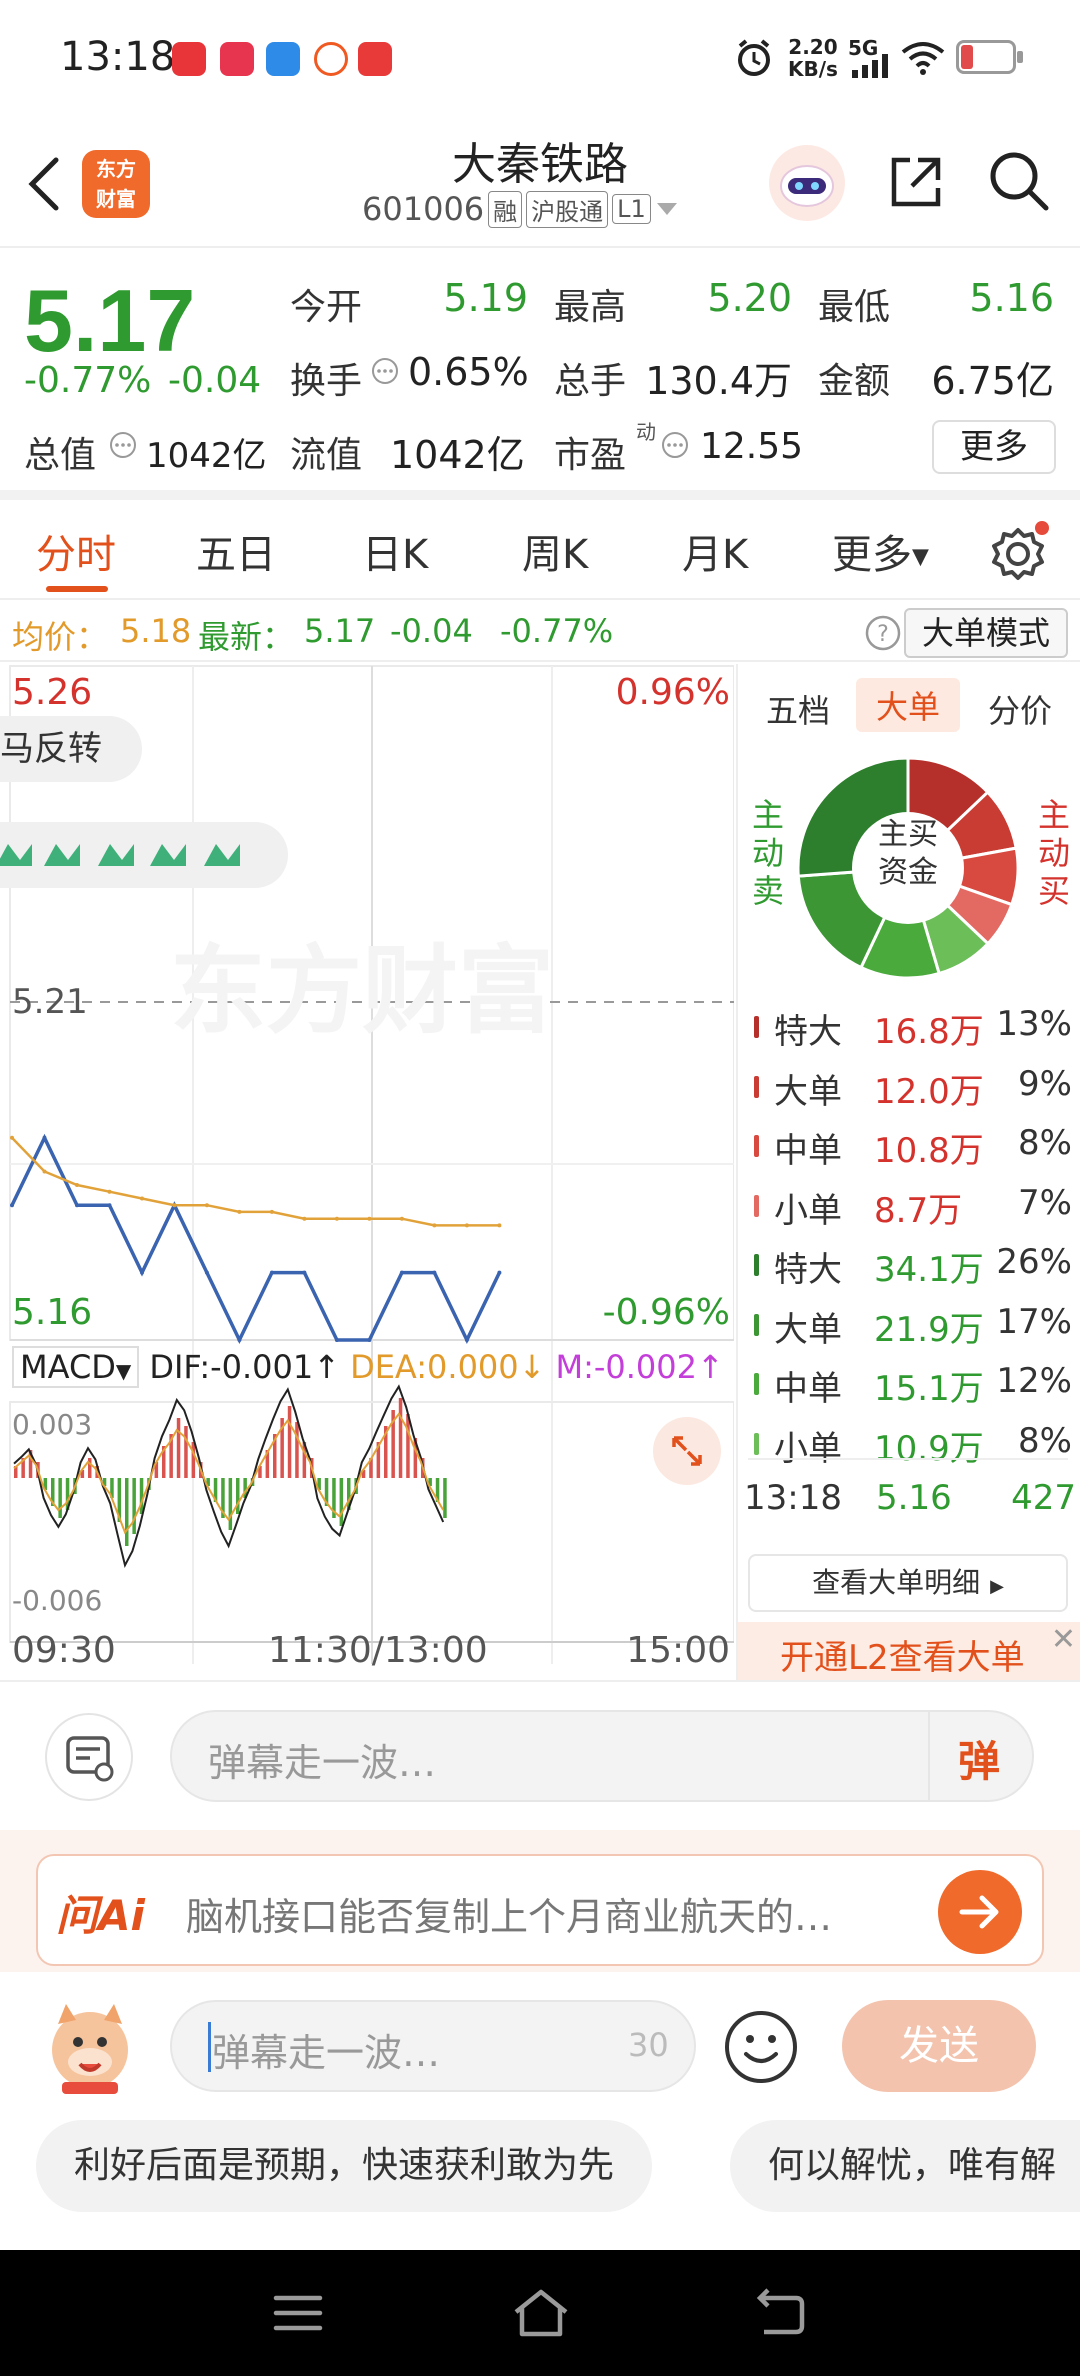  What do you see at coordinates (76, 1367) in the screenshot?
I see `macd-selector: MACD▼` at bounding box center [76, 1367].